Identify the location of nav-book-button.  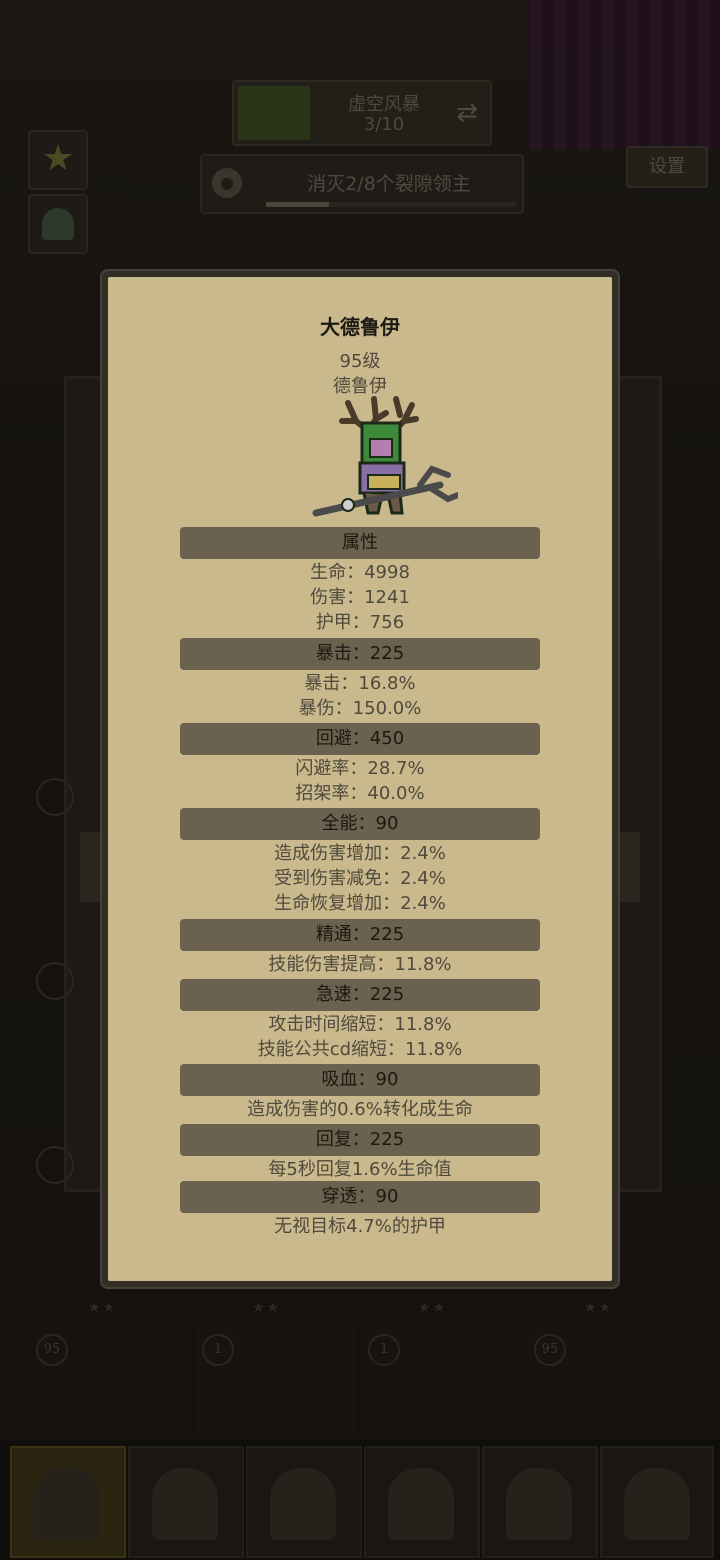
(540, 1502).